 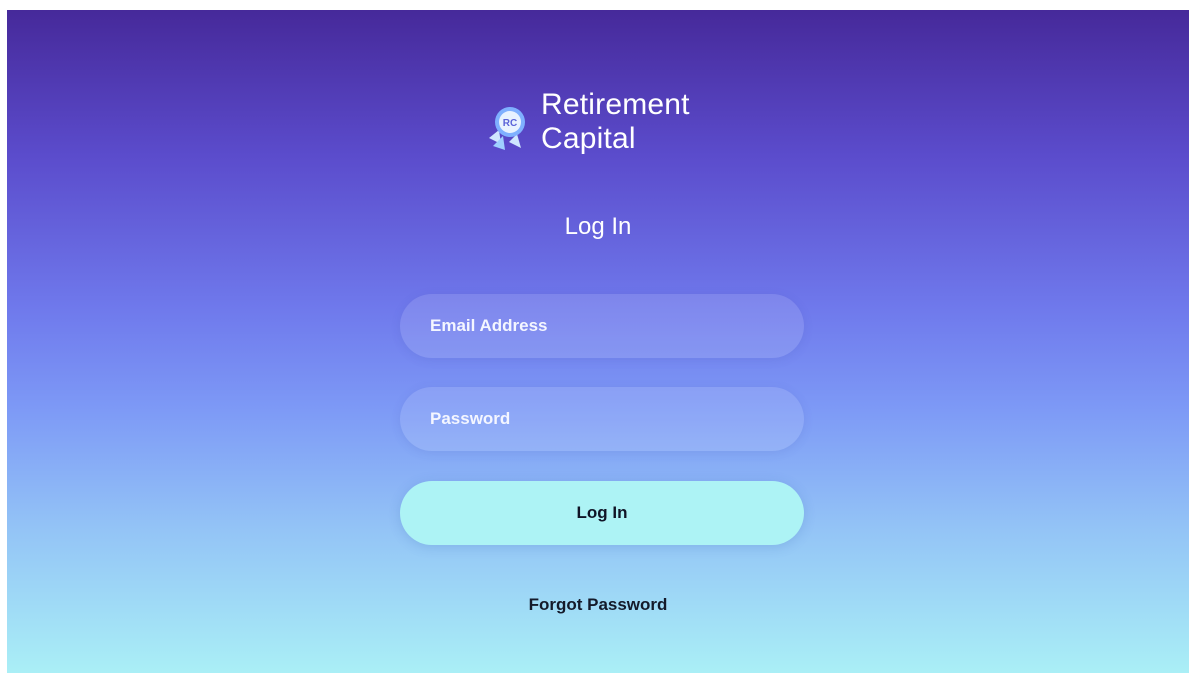 I want to click on page-title: Log In, so click(x=598, y=226).